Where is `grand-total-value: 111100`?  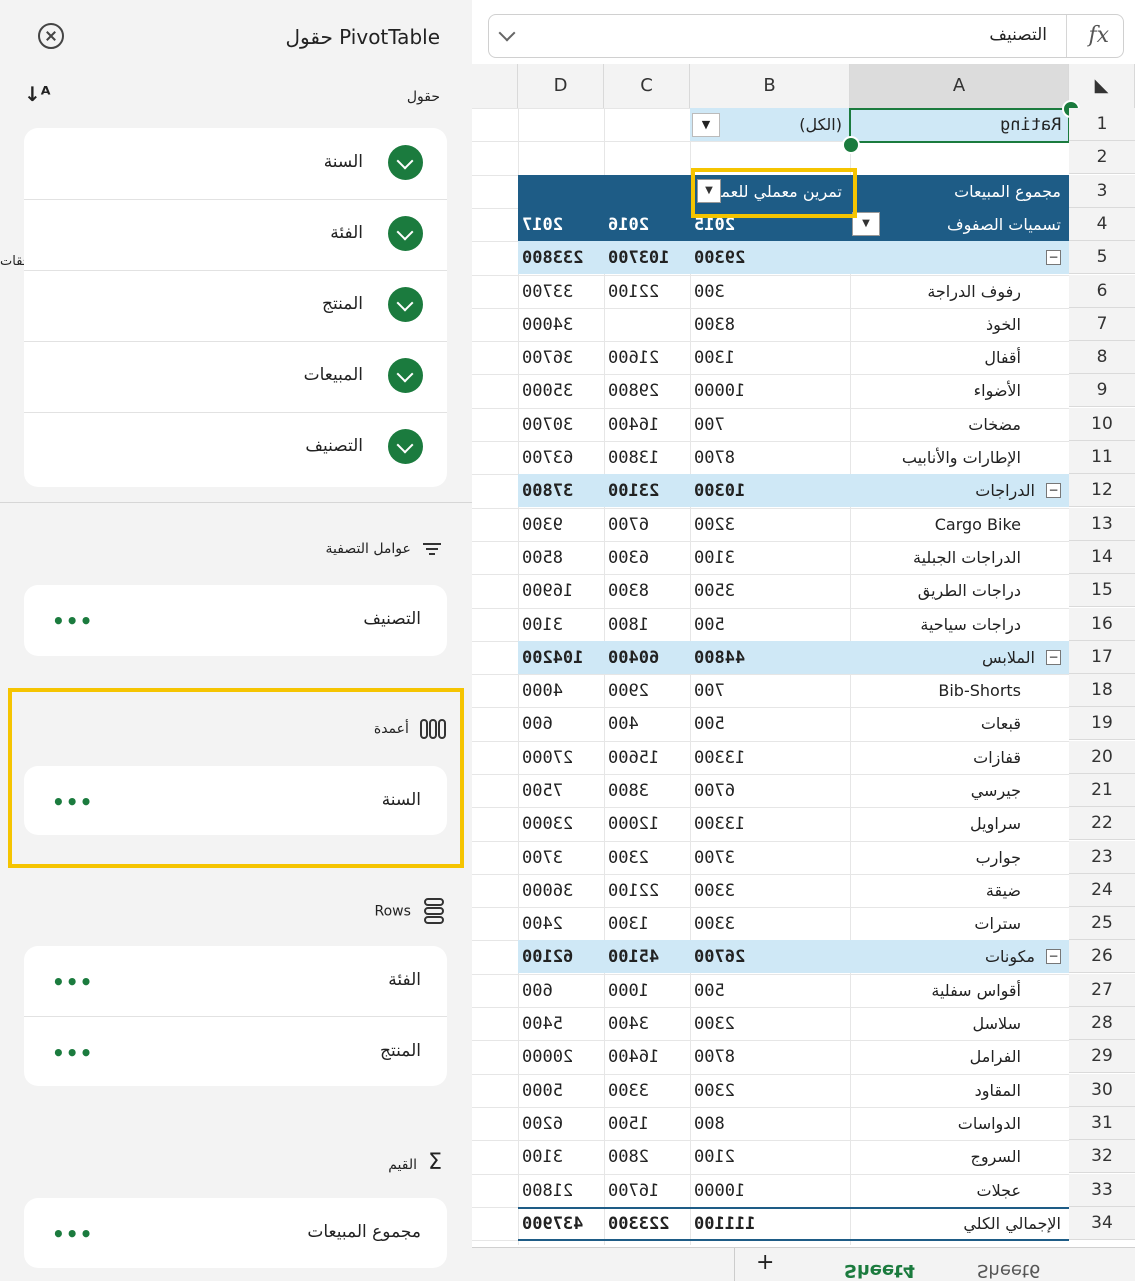 grand-total-value: 111100 is located at coordinates (770, 1223).